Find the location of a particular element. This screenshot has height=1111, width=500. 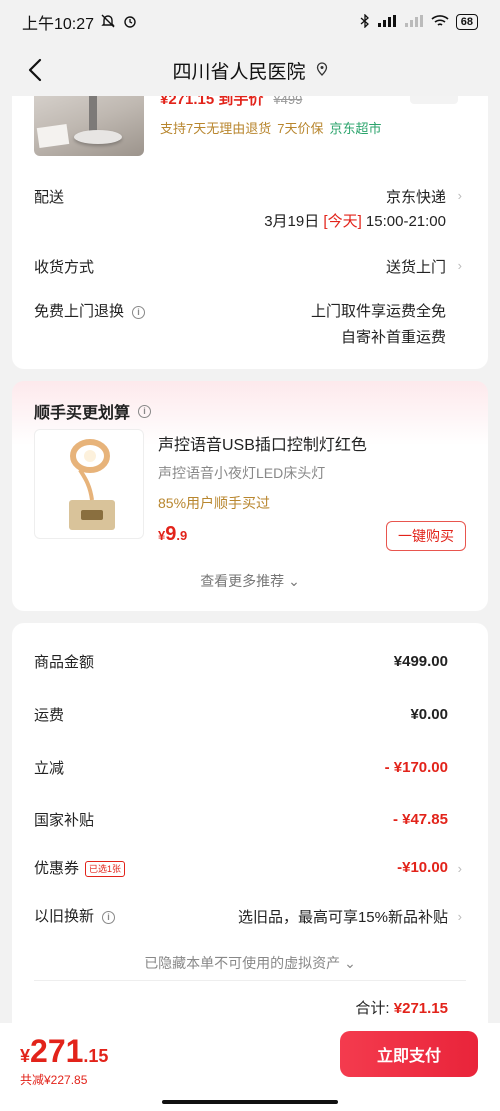

delivery-carrier: 京东快递 is located at coordinates (416, 196).